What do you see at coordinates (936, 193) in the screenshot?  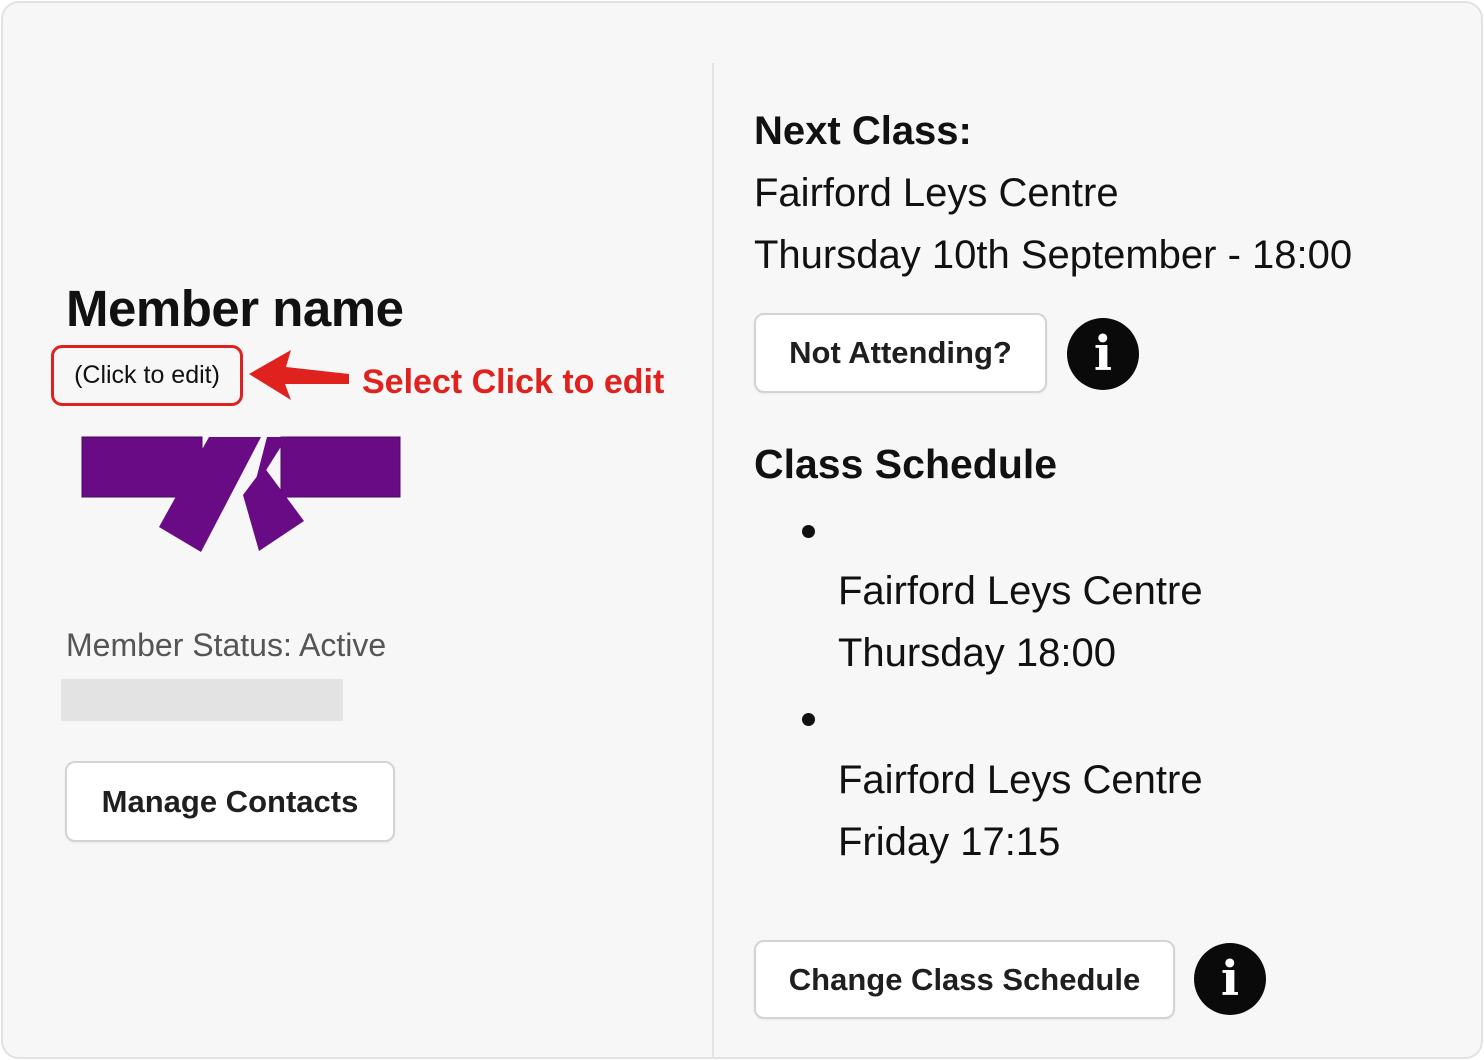 I see `next-class-location: Fairford Leys Centre` at bounding box center [936, 193].